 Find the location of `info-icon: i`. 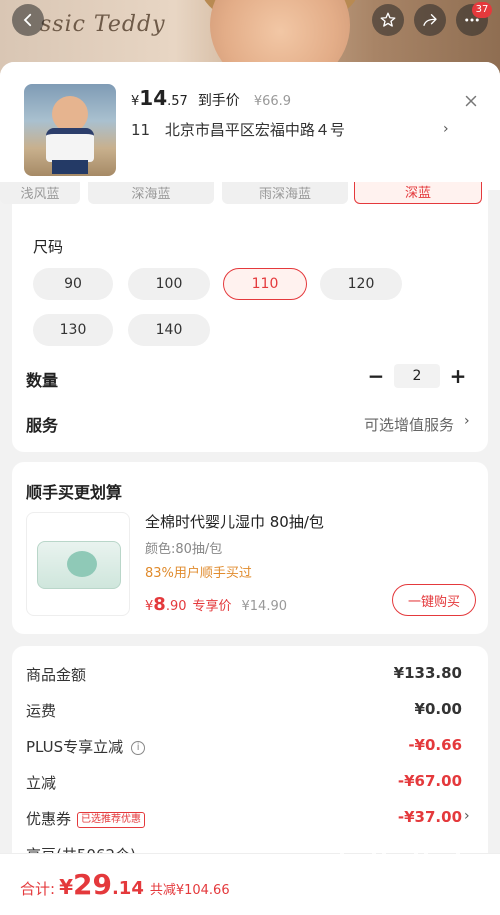

info-icon: i is located at coordinates (138, 747).